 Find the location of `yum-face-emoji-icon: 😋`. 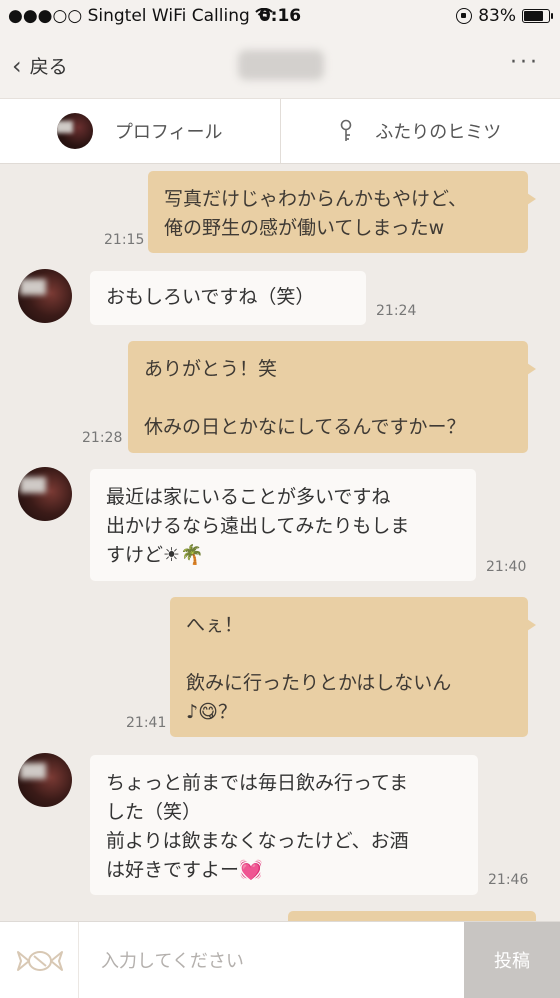

yum-face-emoji-icon: 😋 is located at coordinates (208, 712).